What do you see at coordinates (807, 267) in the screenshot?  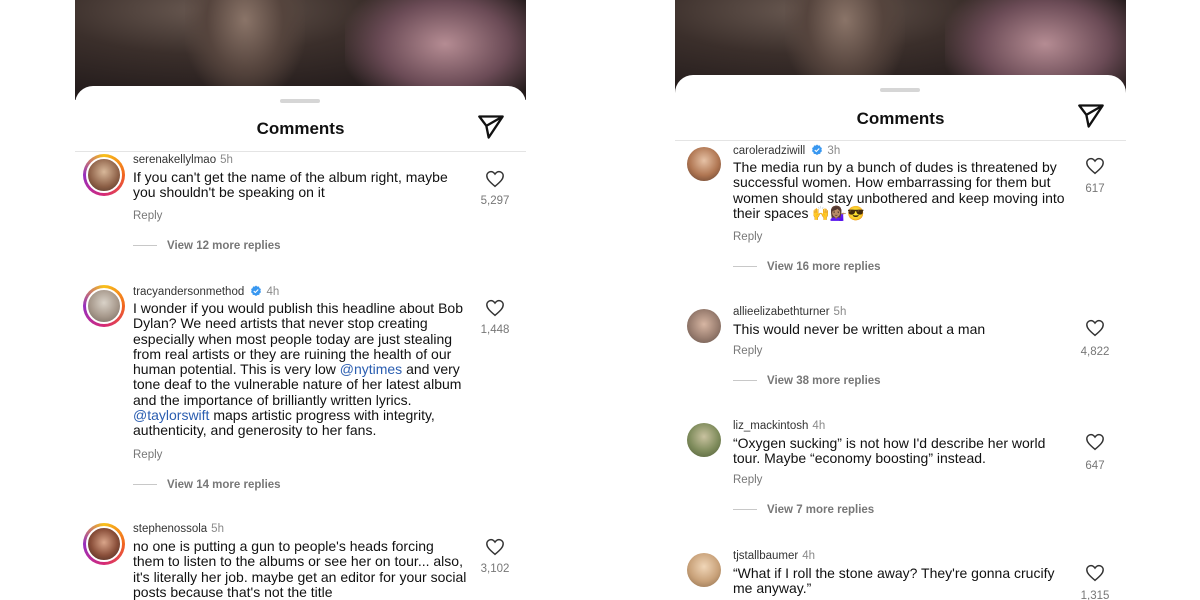 I see `view-more-replies: View 16 more replies` at bounding box center [807, 267].